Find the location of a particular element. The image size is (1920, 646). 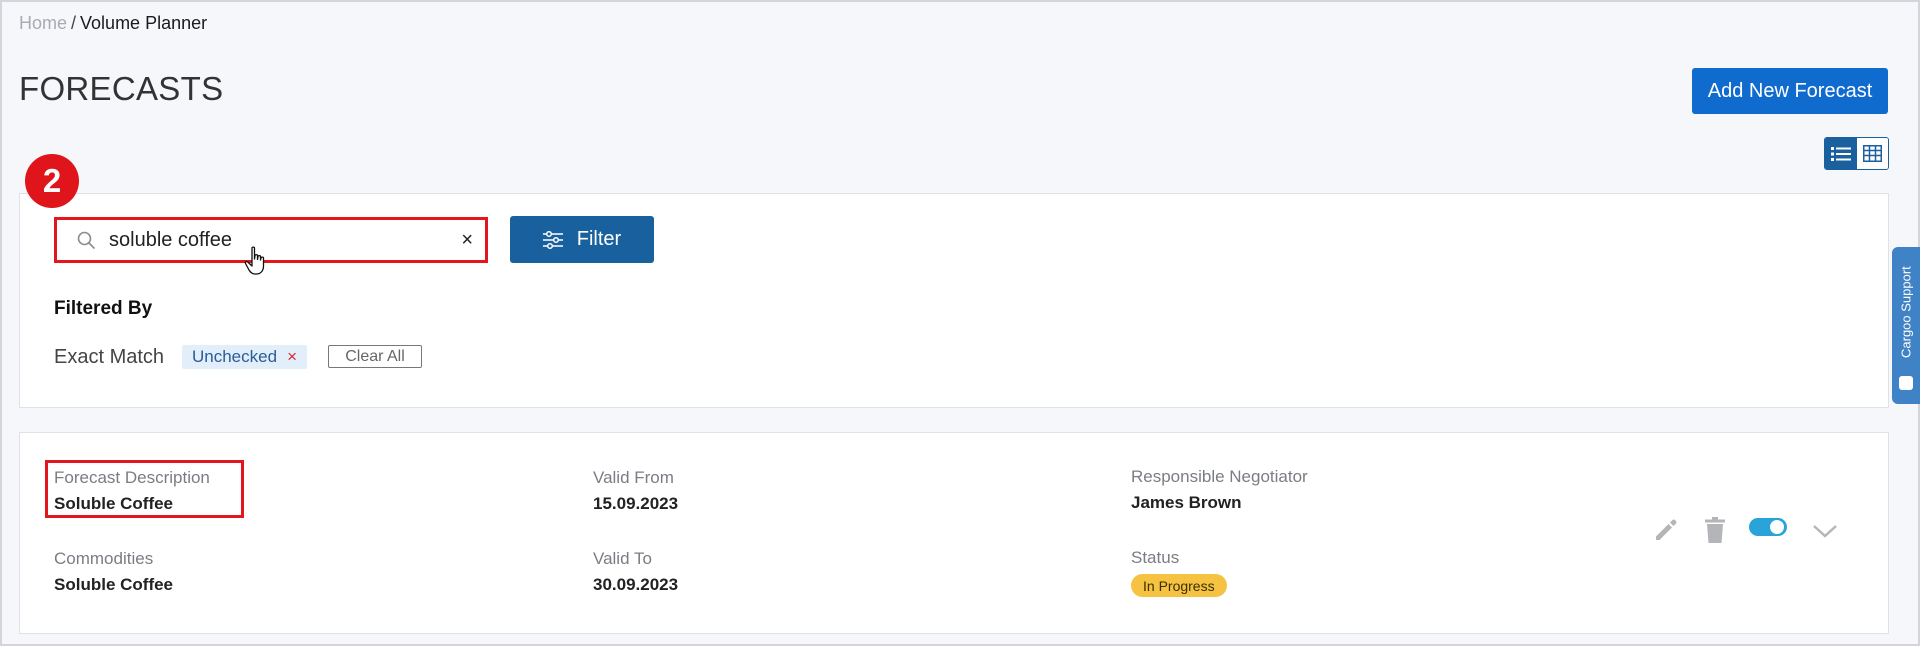

commodities-value: Soluble Coffee is located at coordinates (114, 584).